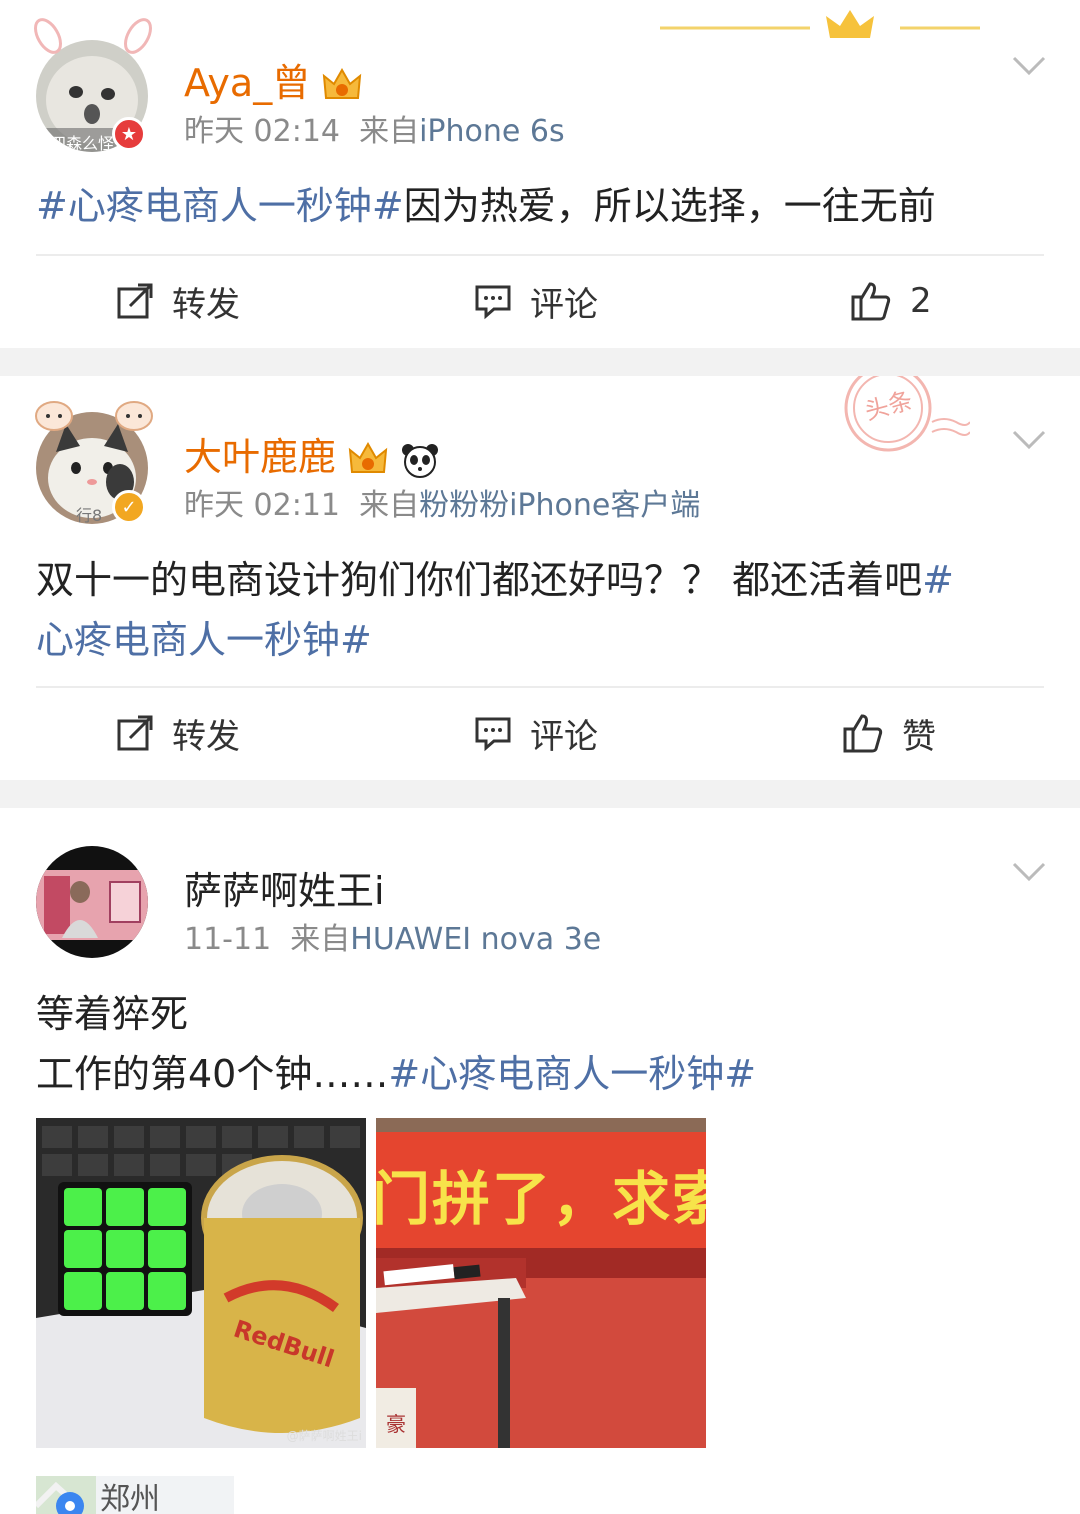  I want to click on action-bar: 转发 评论 2, so click(540, 301).